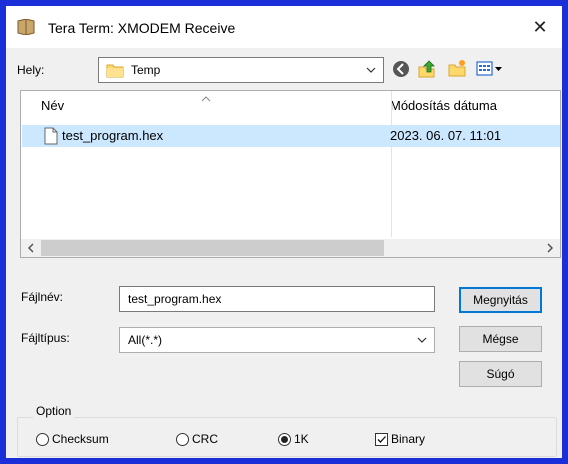  What do you see at coordinates (113, 135) in the screenshot?
I see `file-name: test_program.hex` at bounding box center [113, 135].